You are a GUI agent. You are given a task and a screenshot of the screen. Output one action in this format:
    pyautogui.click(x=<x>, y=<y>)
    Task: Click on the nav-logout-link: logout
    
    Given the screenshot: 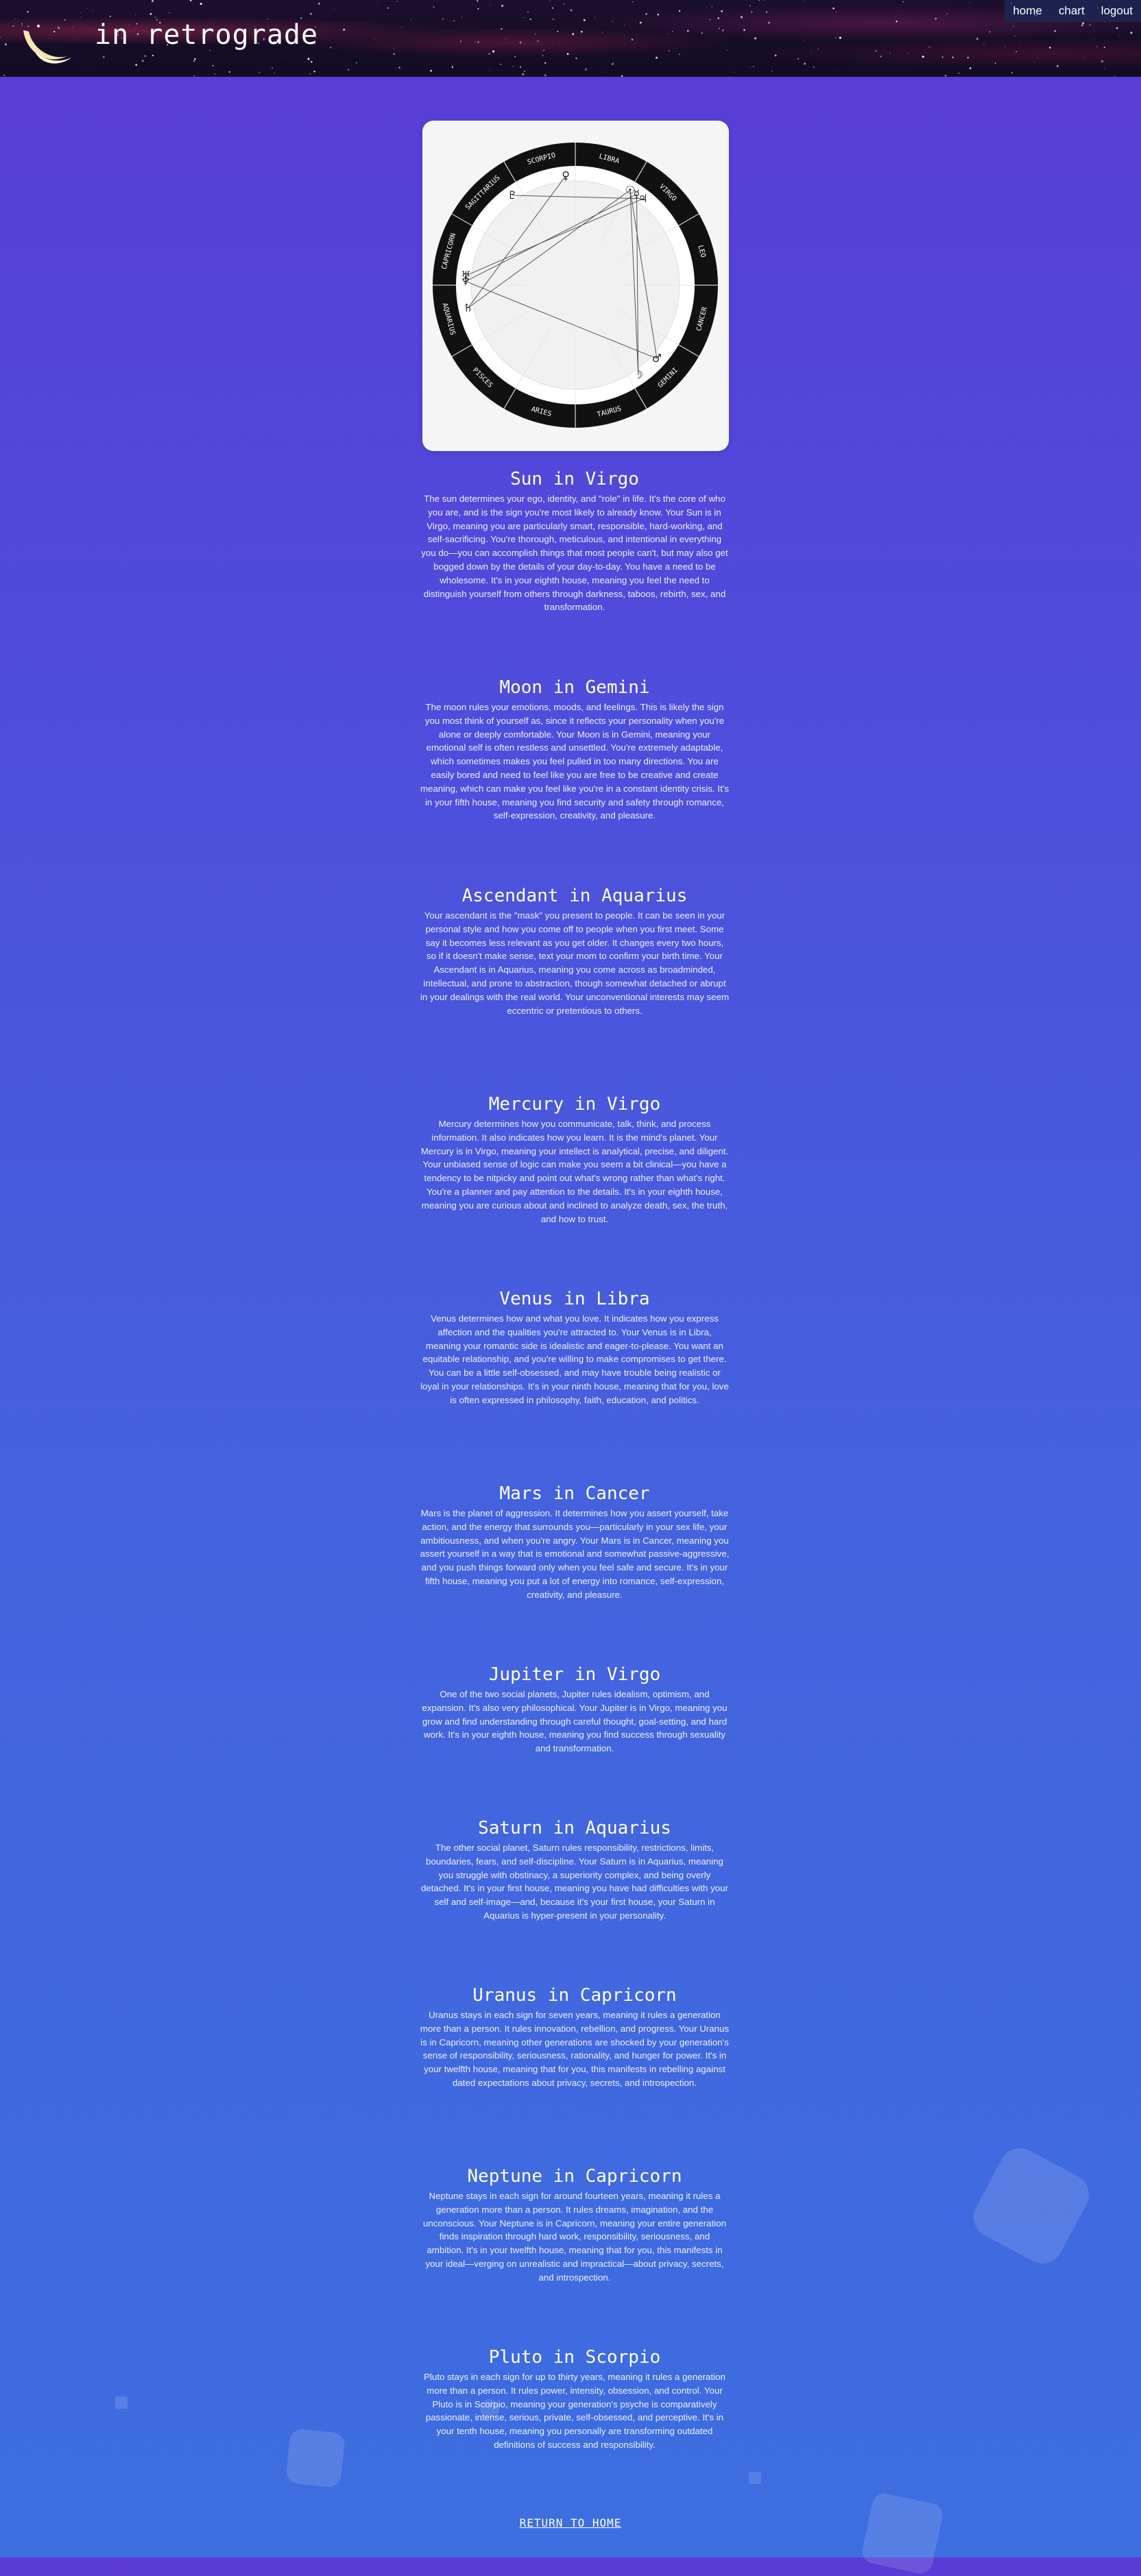 What is the action you would take?
    pyautogui.click(x=1117, y=11)
    